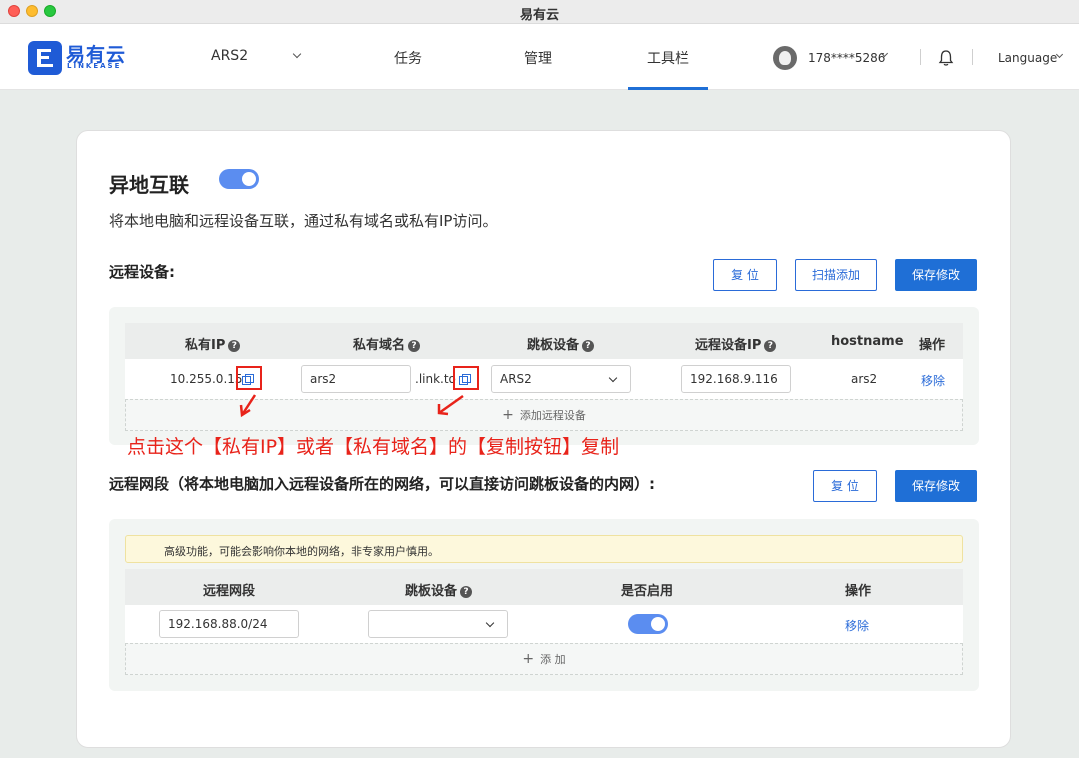  What do you see at coordinates (539, 15) in the screenshot?
I see `window-title: 易有云` at bounding box center [539, 15].